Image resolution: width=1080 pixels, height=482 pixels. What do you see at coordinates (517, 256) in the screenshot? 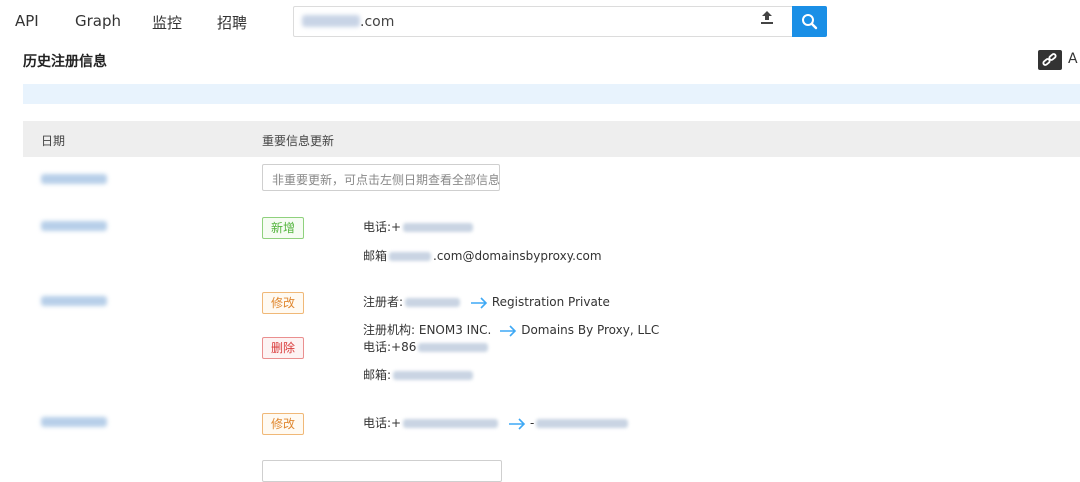
I see `email-suffix: .com@domainsbyproxy.com` at bounding box center [517, 256].